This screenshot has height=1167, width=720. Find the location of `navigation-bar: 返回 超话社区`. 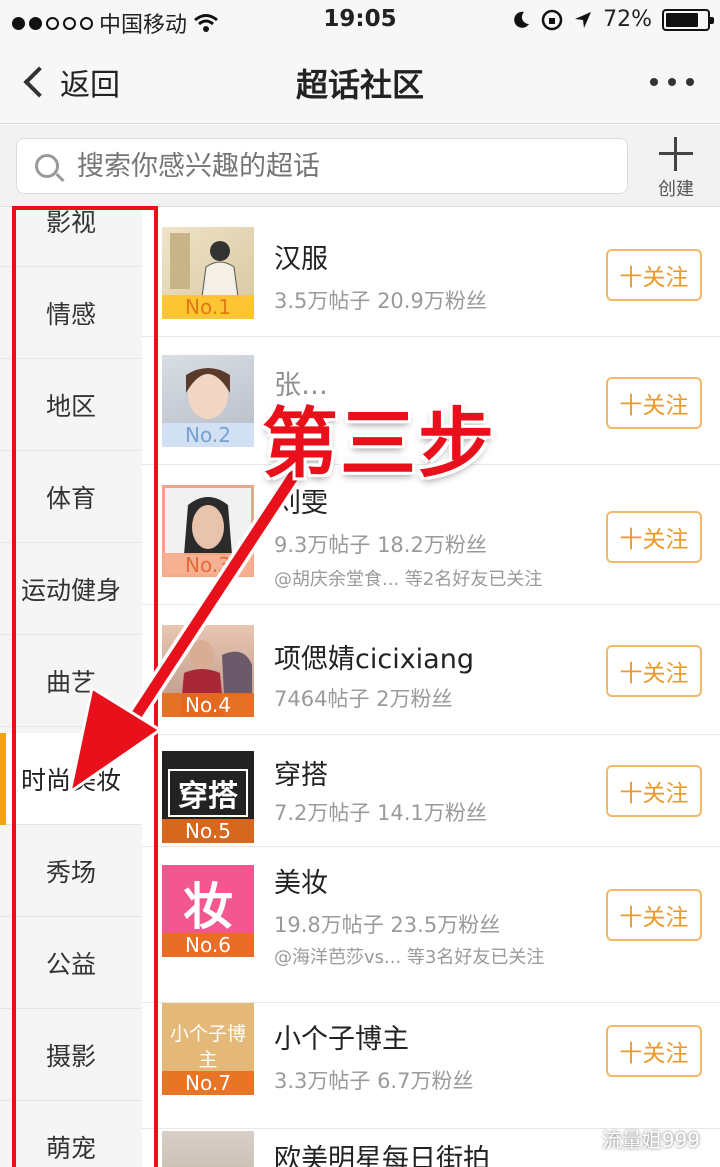

navigation-bar: 返回 超话社区 is located at coordinates (360, 82).